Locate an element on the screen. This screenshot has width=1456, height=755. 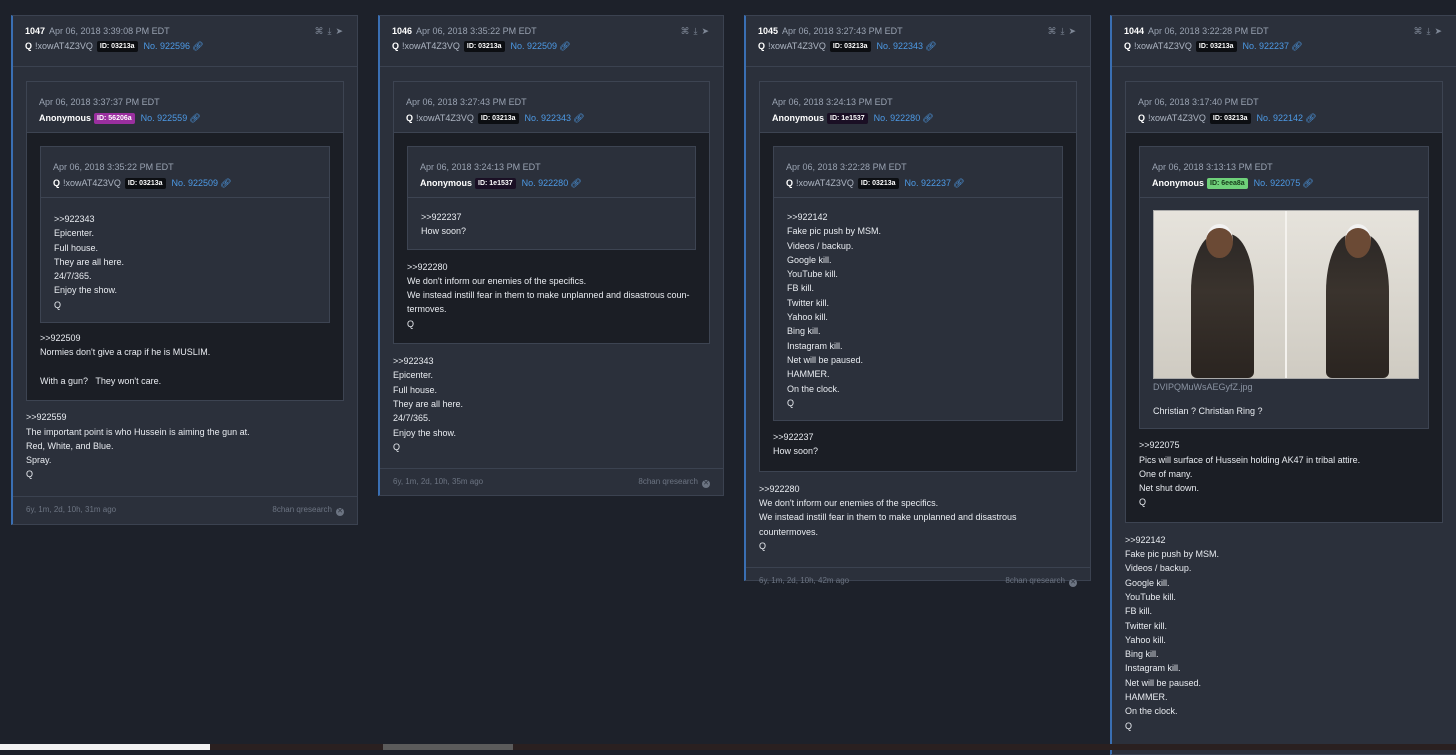
quote-post-link: No. 922280 is located at coordinates (897, 118).